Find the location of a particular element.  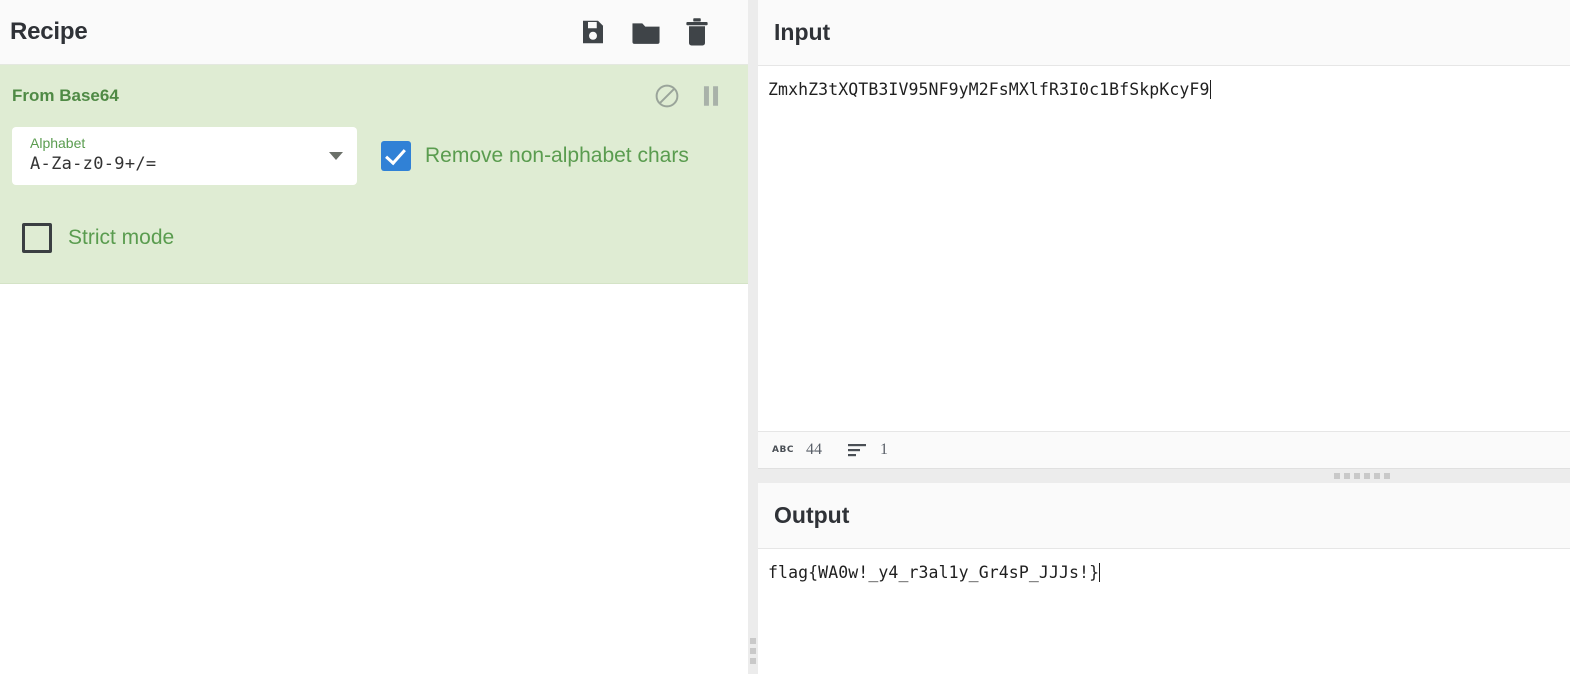

vertical-splitter-grip is located at coordinates (753, 651).